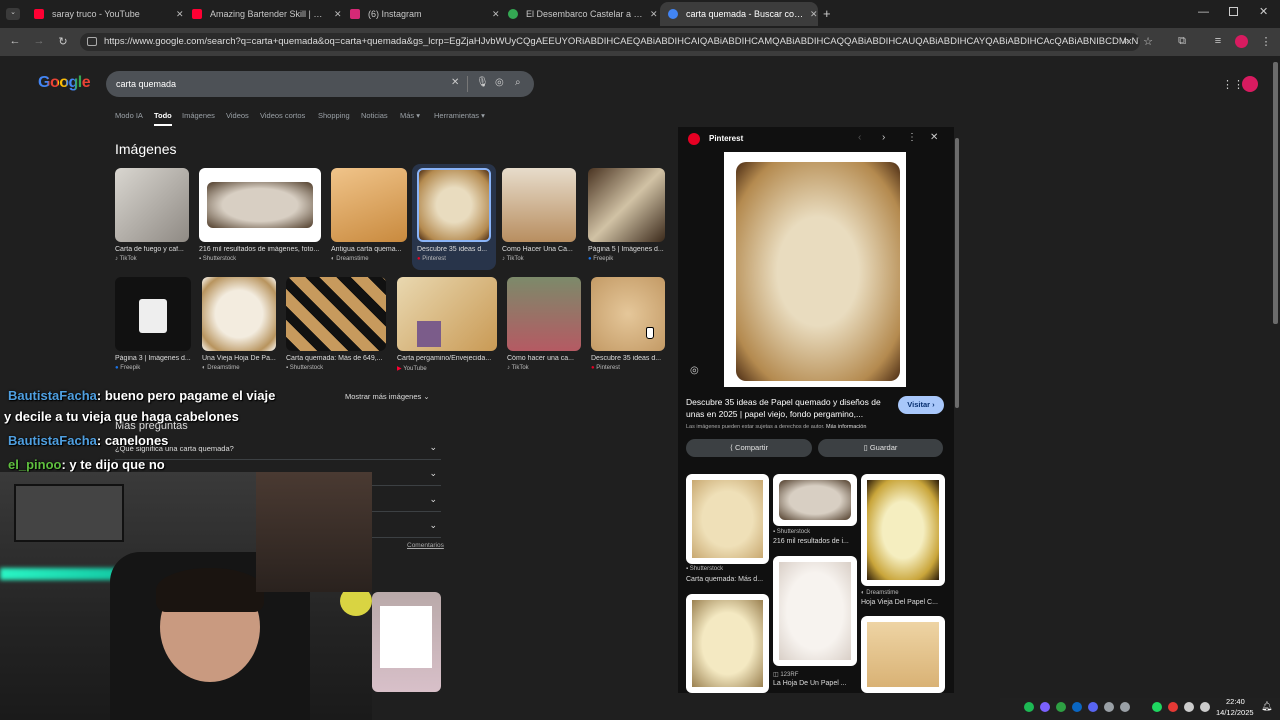  Describe the element at coordinates (859, 137) in the screenshot. I see `previous-arrow-icon: ‹` at that location.